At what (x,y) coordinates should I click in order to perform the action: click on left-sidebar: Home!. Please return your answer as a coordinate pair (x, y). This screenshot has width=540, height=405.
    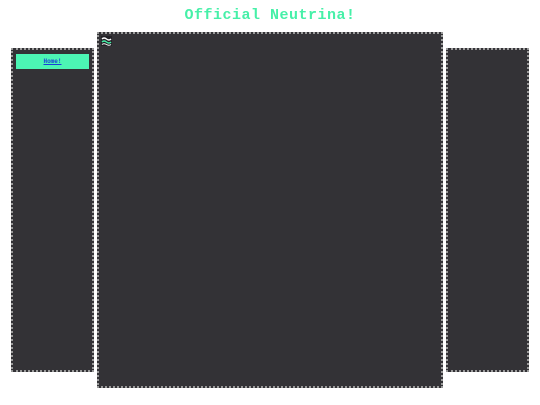
    Looking at the image, I should click on (52, 210).